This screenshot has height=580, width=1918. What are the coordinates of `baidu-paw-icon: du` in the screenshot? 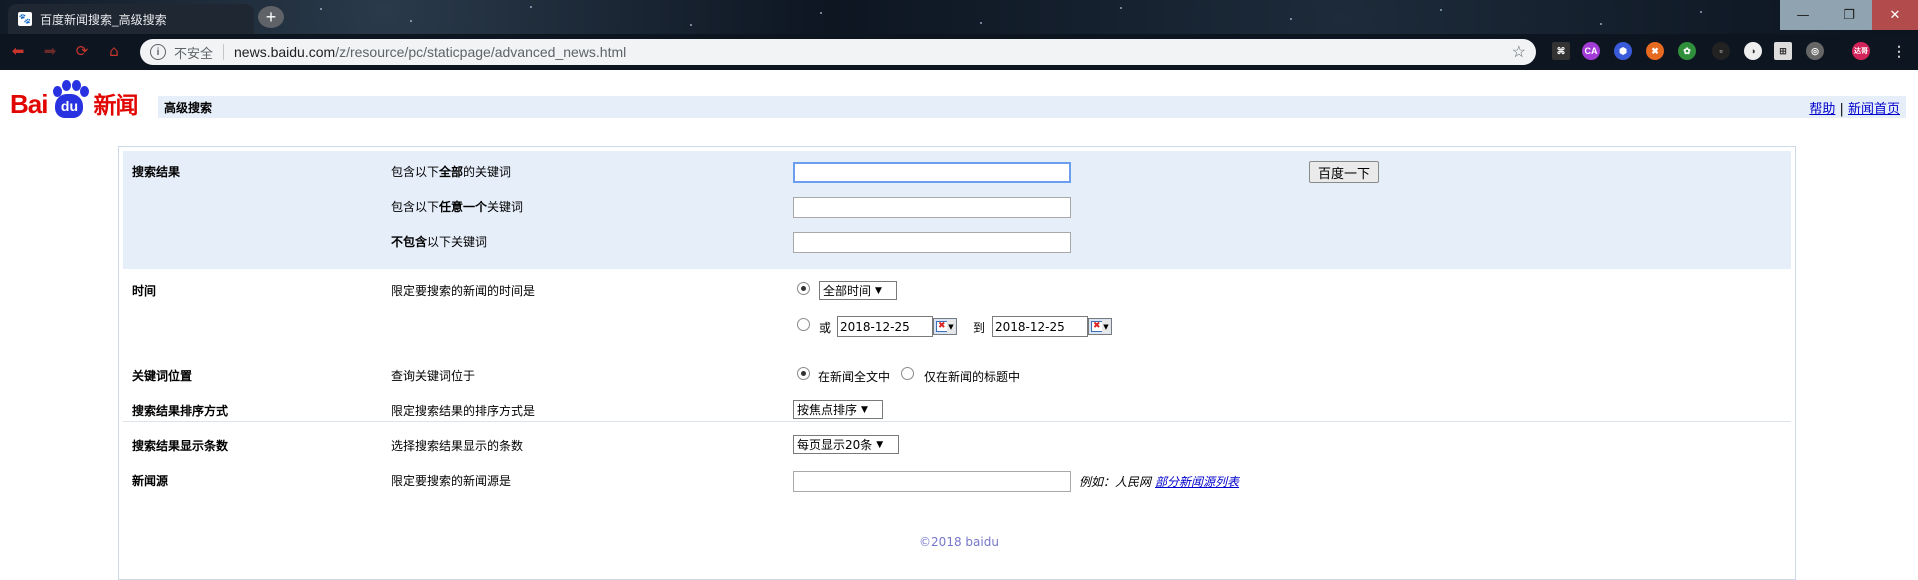 It's located at (69, 100).